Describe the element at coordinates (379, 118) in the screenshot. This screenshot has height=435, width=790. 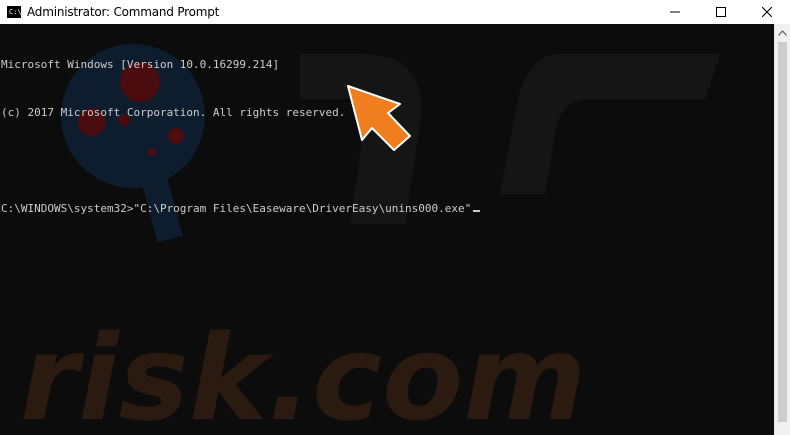
I see `orange-arrow-annotation` at that location.